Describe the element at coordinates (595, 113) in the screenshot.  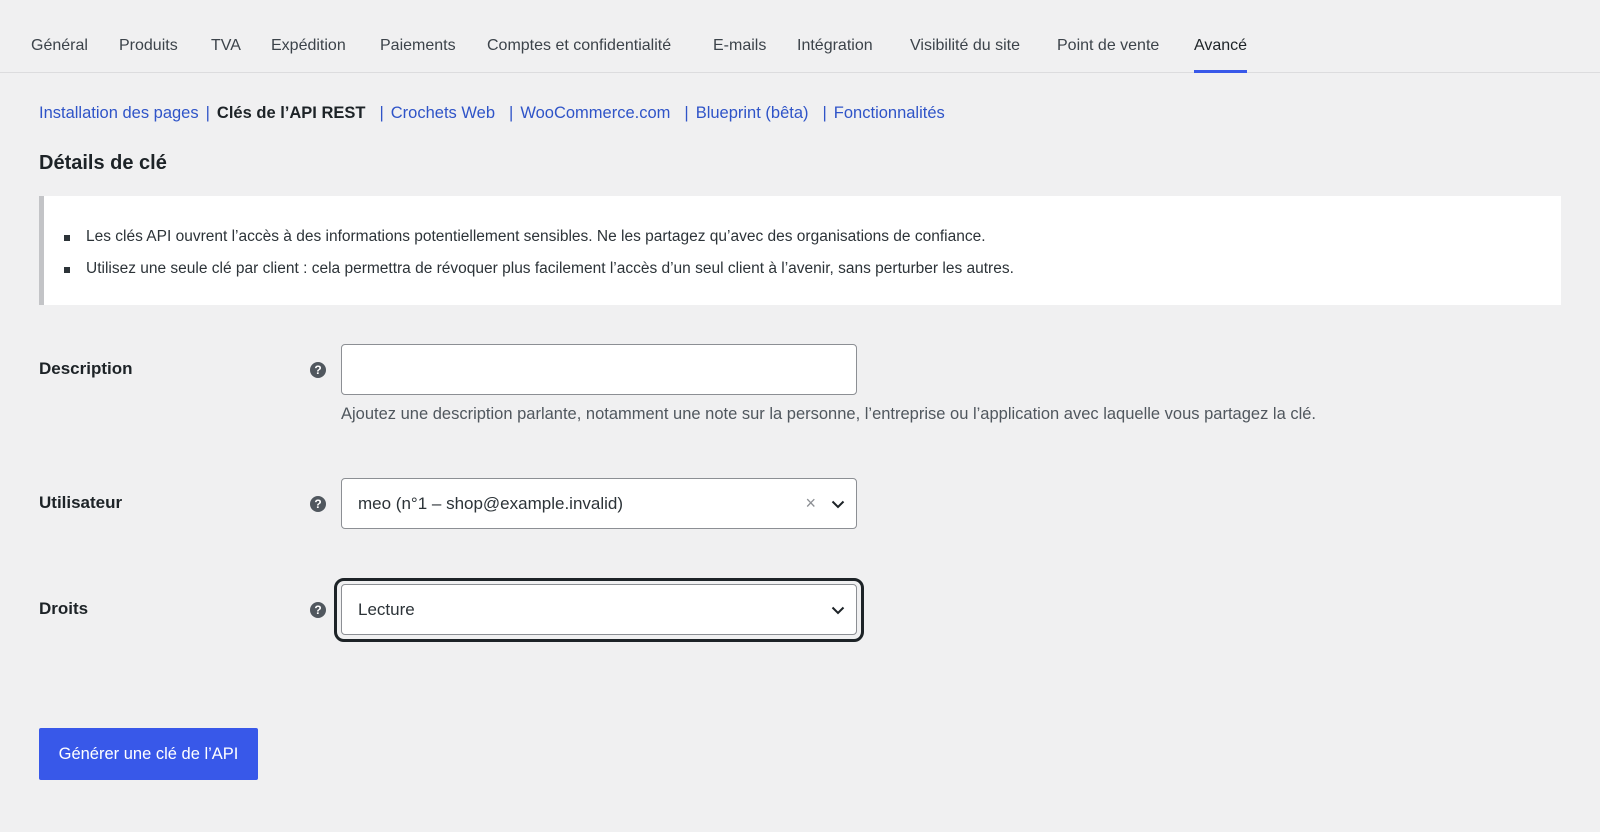
I see `subnav-woocommerce-com: WooCommerce.com` at that location.